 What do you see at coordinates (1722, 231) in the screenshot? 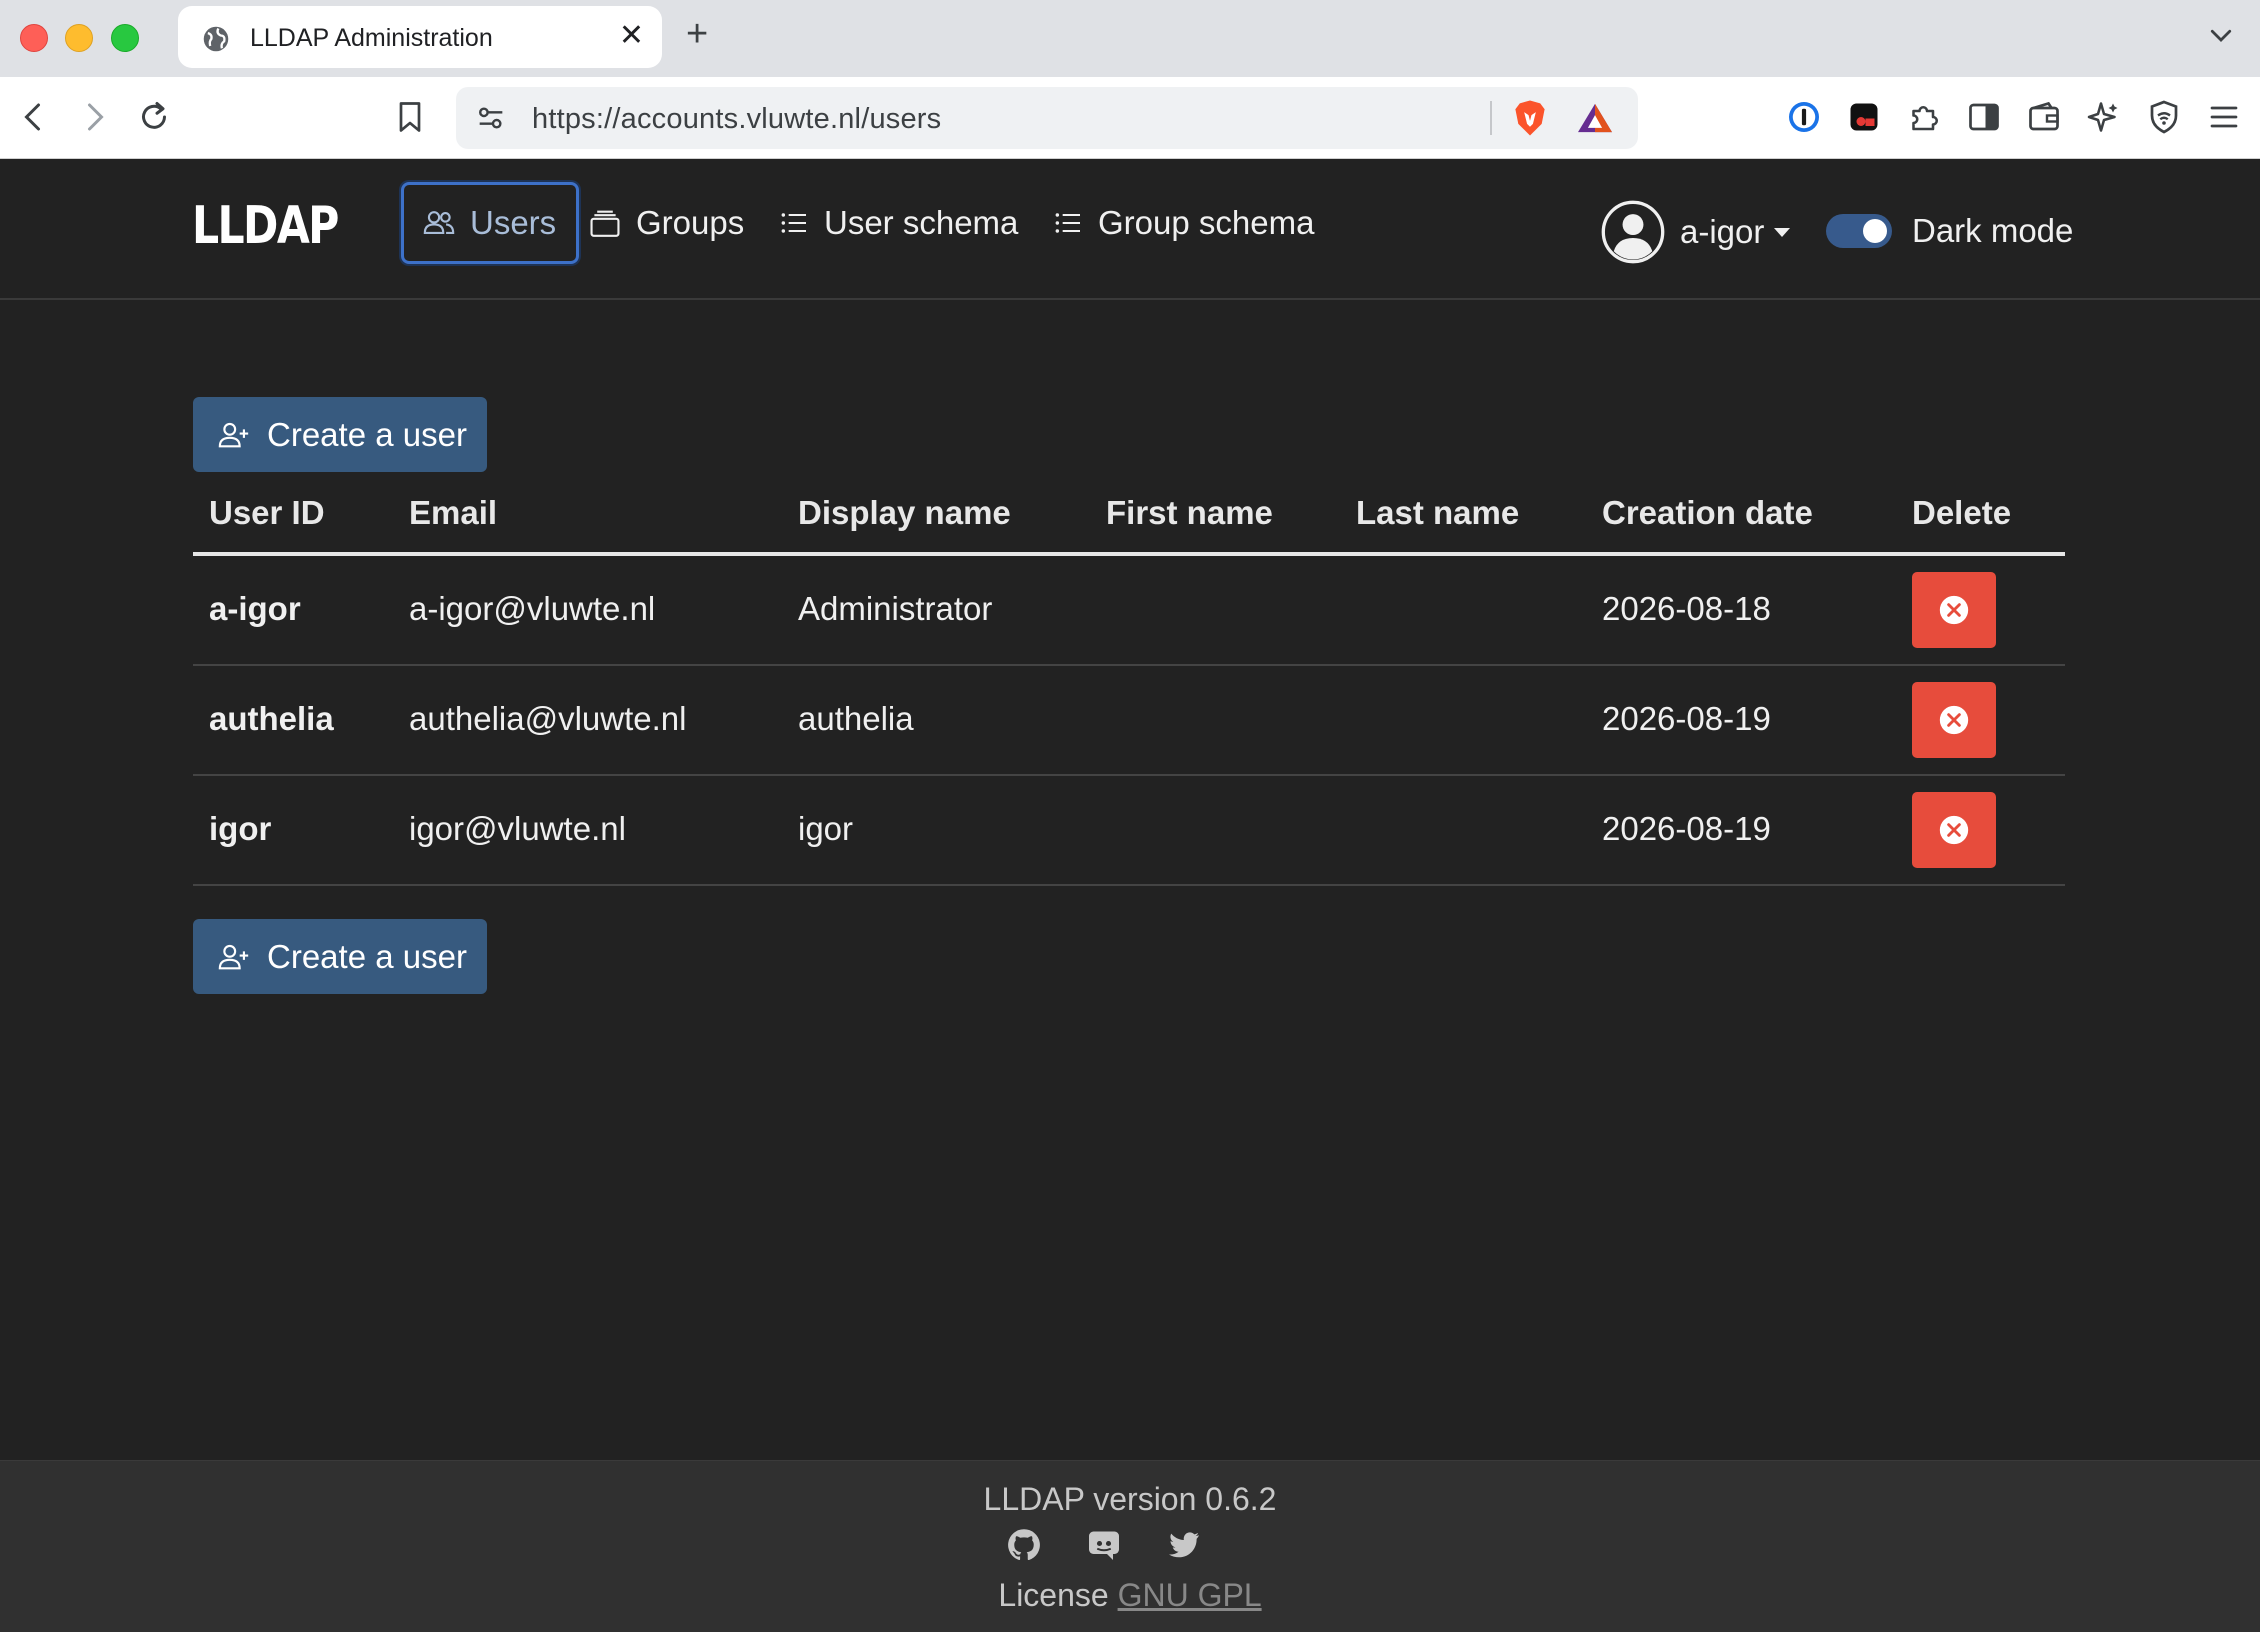
I see `user-menu-label: a-igor` at bounding box center [1722, 231].